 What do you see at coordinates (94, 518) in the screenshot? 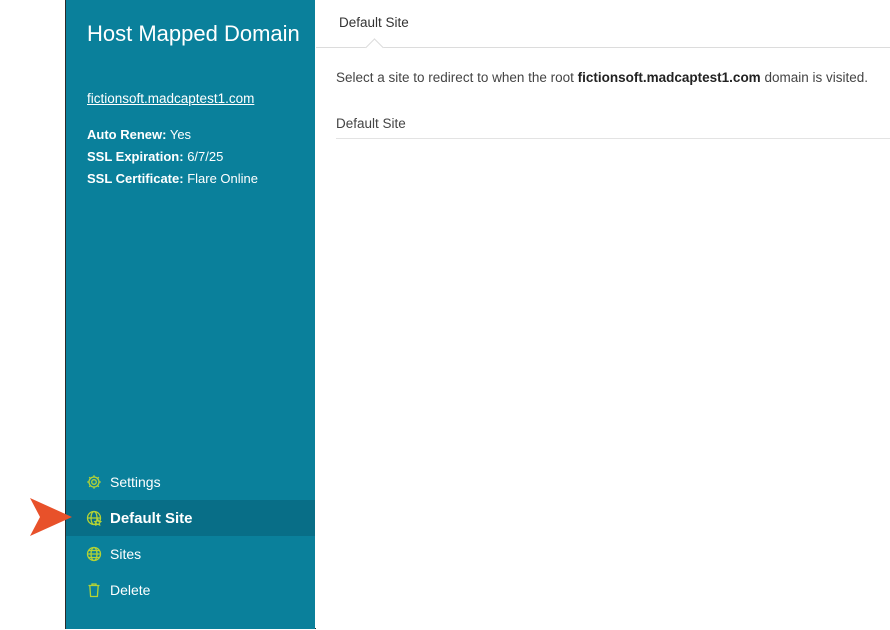
I see `globe-star-icon` at bounding box center [94, 518].